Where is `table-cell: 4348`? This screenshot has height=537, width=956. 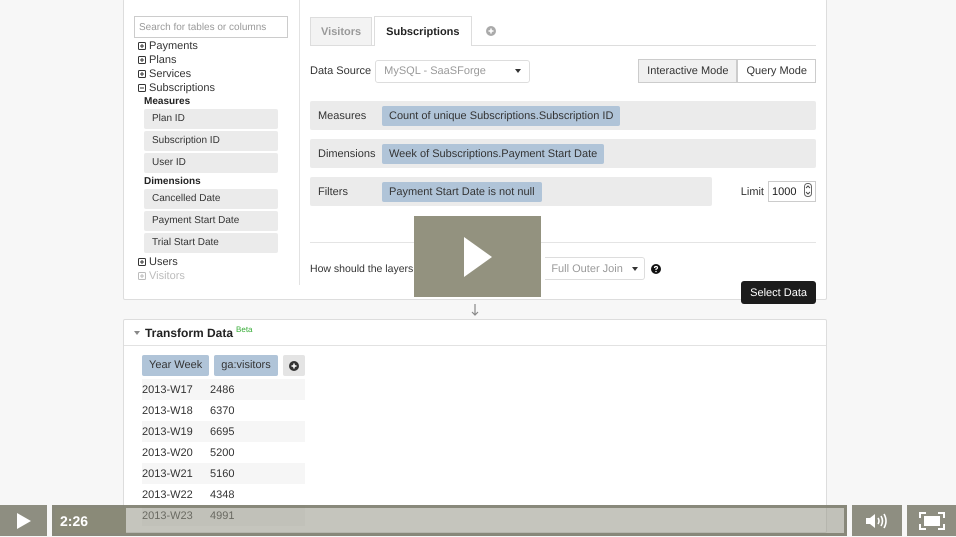 table-cell: 4348 is located at coordinates (222, 494).